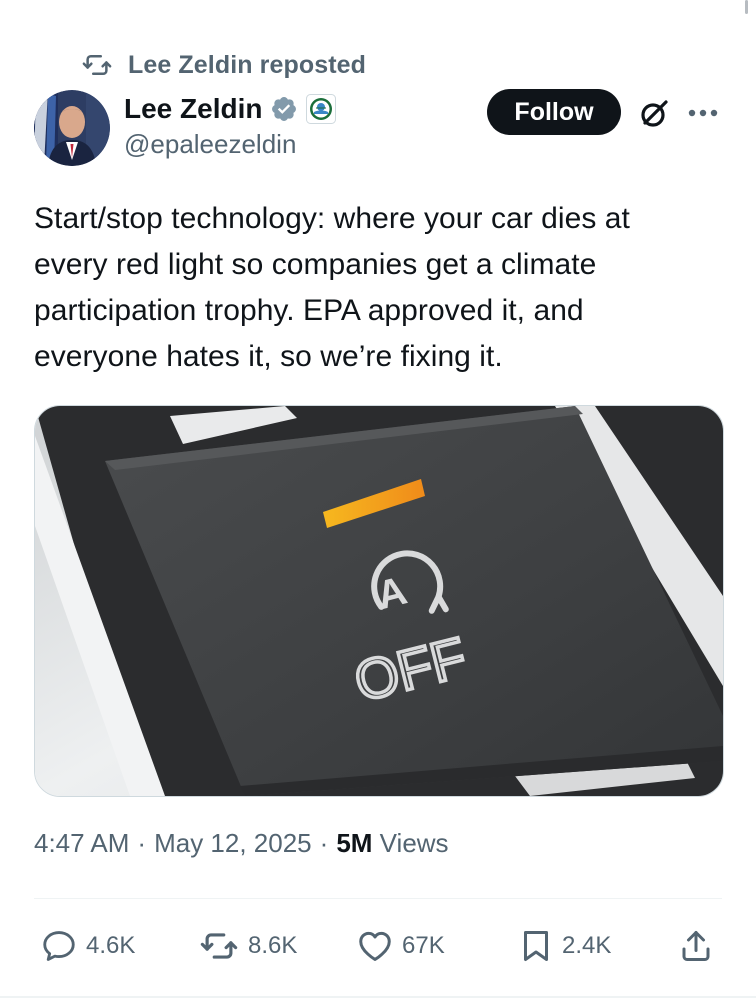 Image resolution: width=756 pixels, height=1000 pixels. Describe the element at coordinates (72, 128) in the screenshot. I see `avatar` at that location.